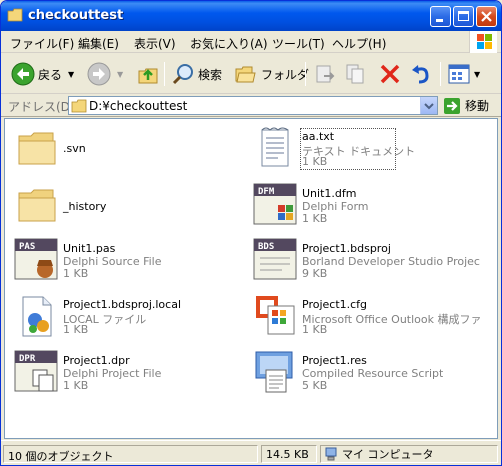 Image resolution: width=502 pixels, height=466 pixels. Describe the element at coordinates (372, 149) in the screenshot. I see `file-item: aa.txt テキスト ドキュメント 1 KB` at that location.